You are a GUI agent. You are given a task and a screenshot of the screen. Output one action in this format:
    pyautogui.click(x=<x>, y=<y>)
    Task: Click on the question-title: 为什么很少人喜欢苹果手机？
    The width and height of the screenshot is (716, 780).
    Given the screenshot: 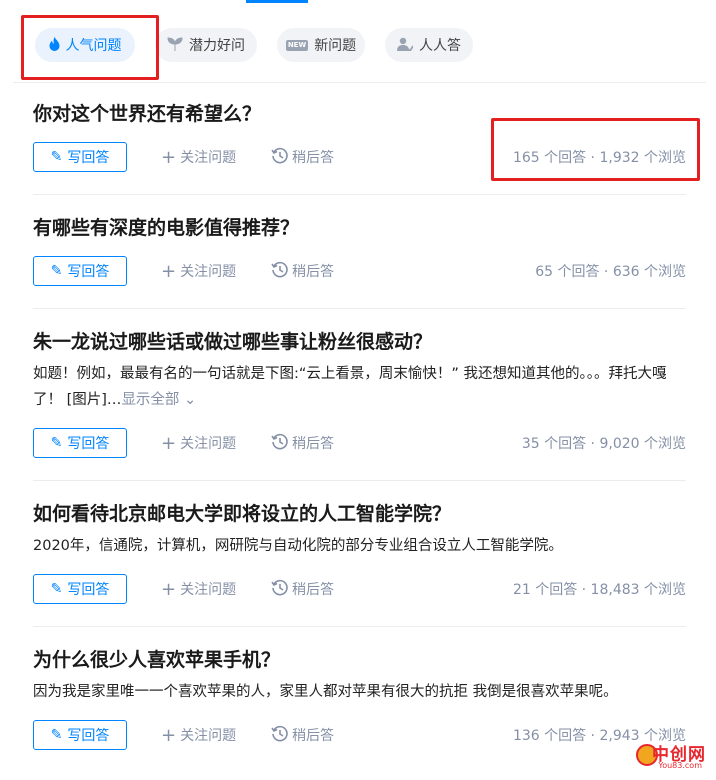 What is the action you would take?
    pyautogui.click(x=156, y=658)
    